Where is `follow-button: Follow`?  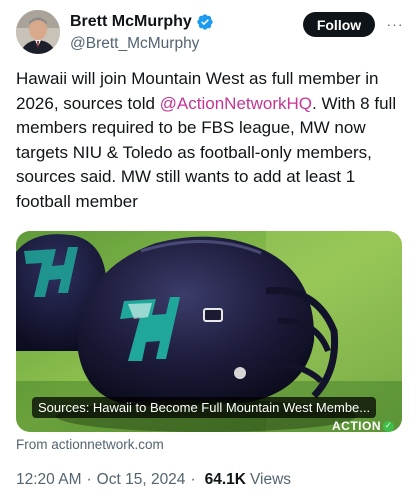
follow-button: Follow is located at coordinates (339, 24).